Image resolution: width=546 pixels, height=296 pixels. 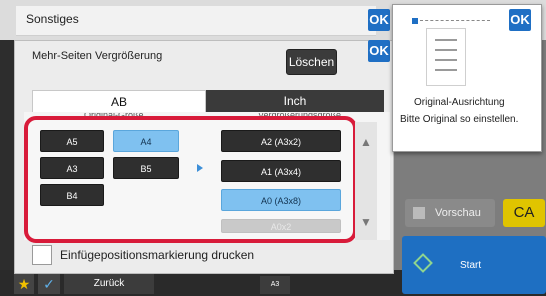 I want to click on clear-all-button: CA, so click(x=524, y=213).